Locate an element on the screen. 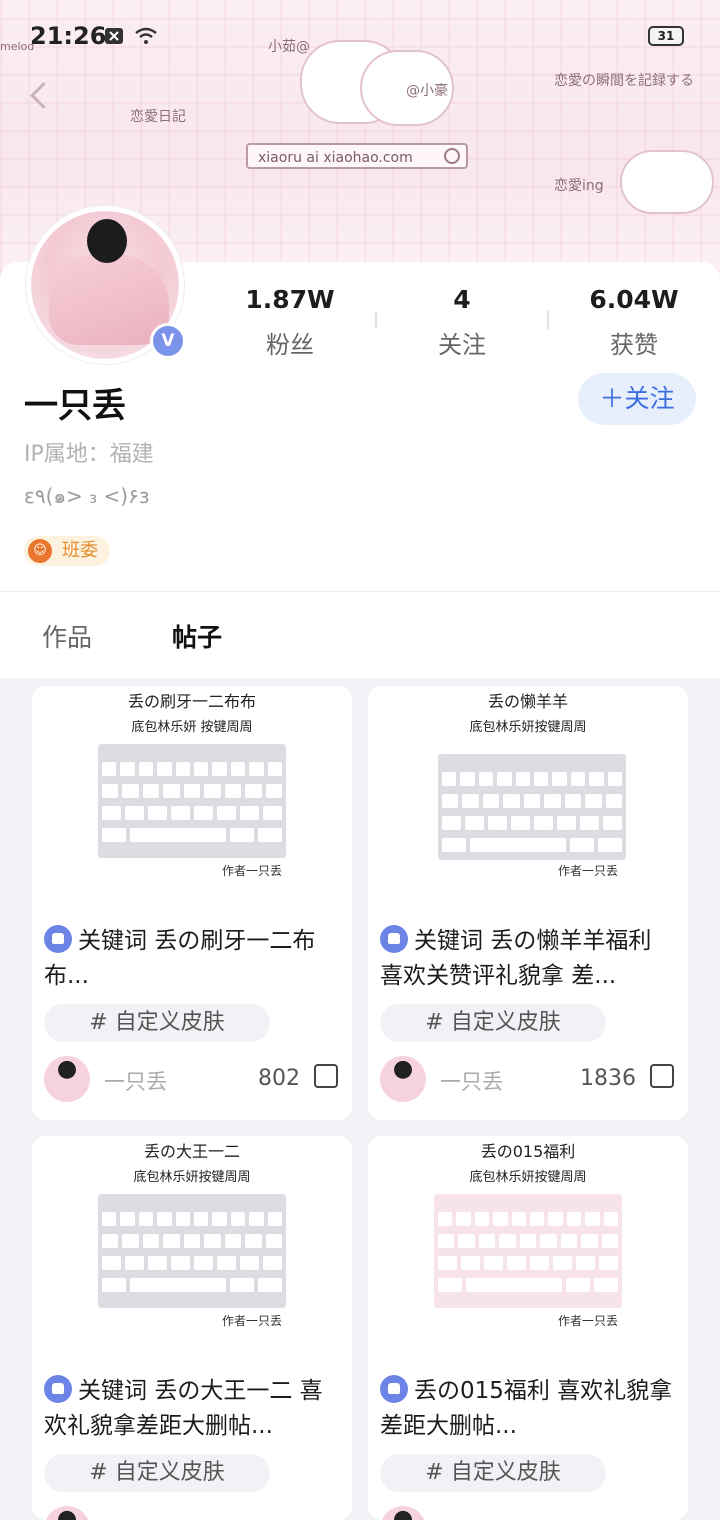 This screenshot has width=720, height=1520. post-thumbnail: 丢の015福利 底包林乐妍按键周周 作者一只丢 is located at coordinates (528, 1241).